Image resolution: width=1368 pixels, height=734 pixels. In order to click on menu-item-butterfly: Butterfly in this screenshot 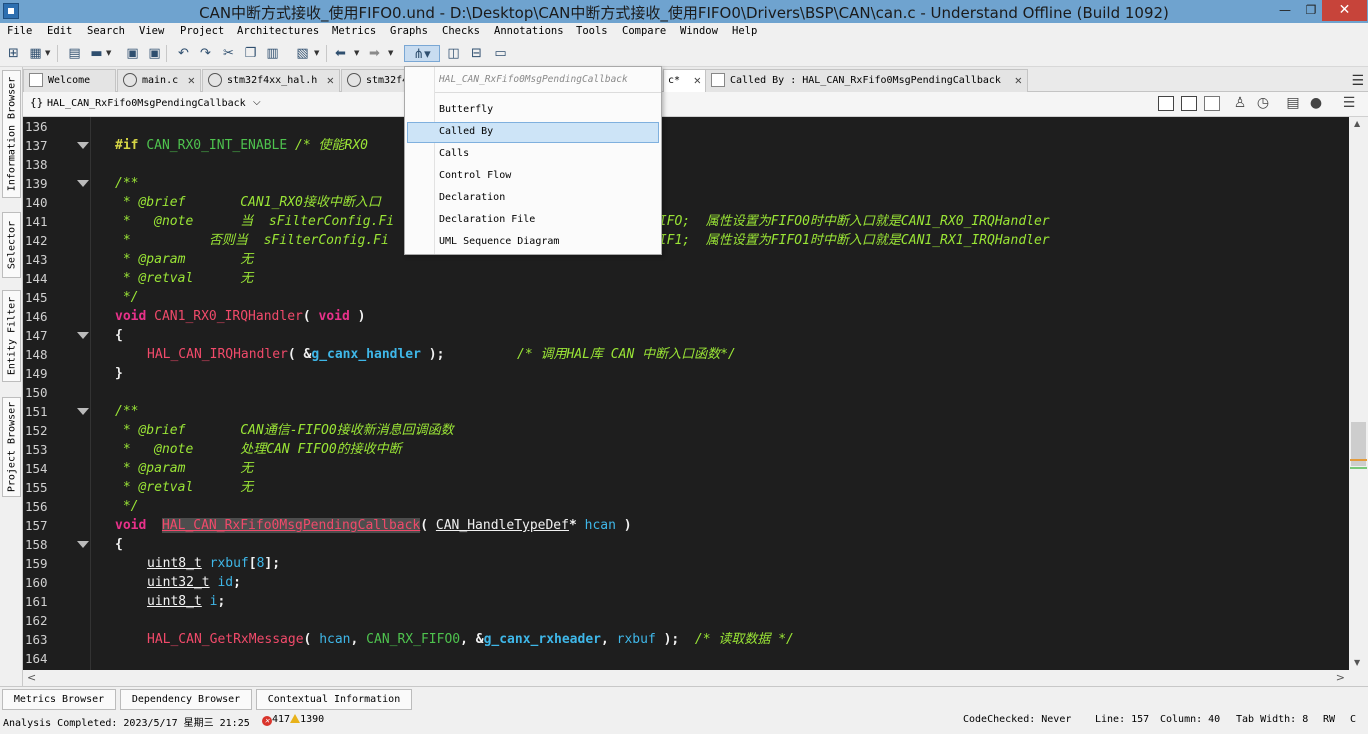, I will do `click(533, 110)`.